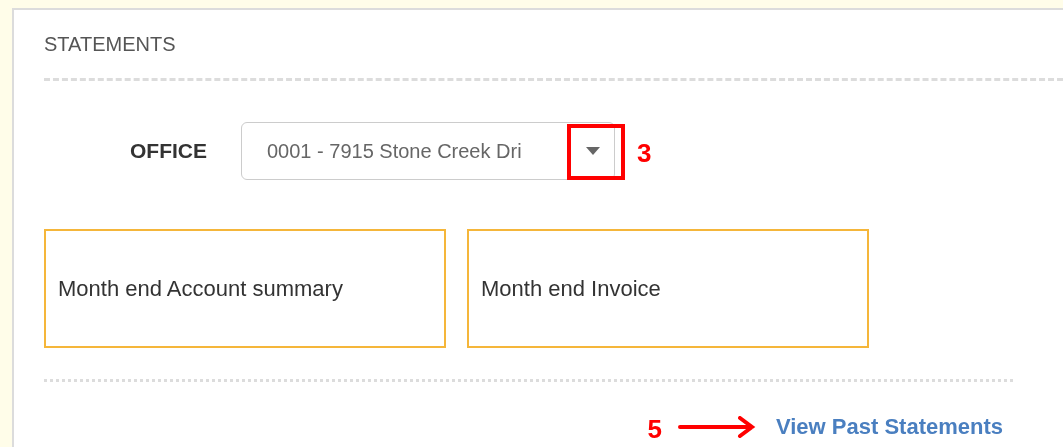 The width and height of the screenshot is (1063, 447). What do you see at coordinates (716, 426) in the screenshot?
I see `arrow-icon` at bounding box center [716, 426].